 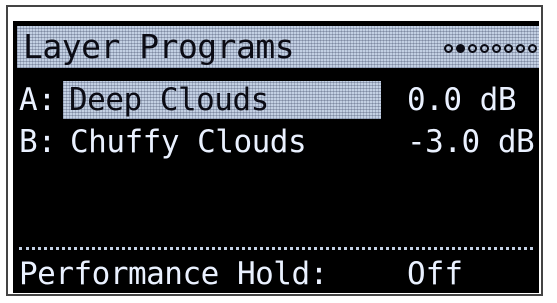 I want to click on title-bar: Layer Programs, so click(x=278, y=47).